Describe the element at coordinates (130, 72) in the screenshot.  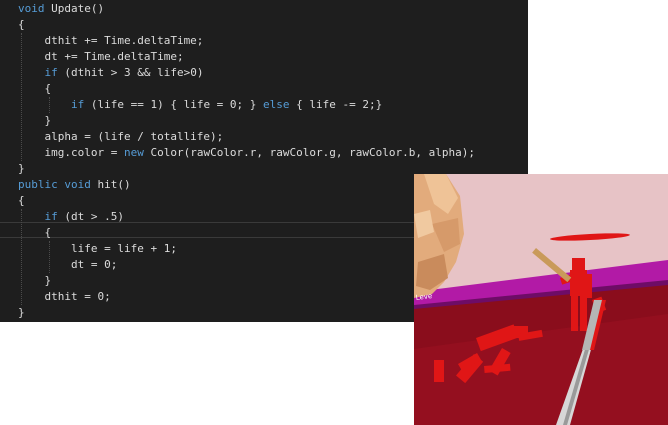
I see `code-token: (dthit > 3 && life>0)` at that location.